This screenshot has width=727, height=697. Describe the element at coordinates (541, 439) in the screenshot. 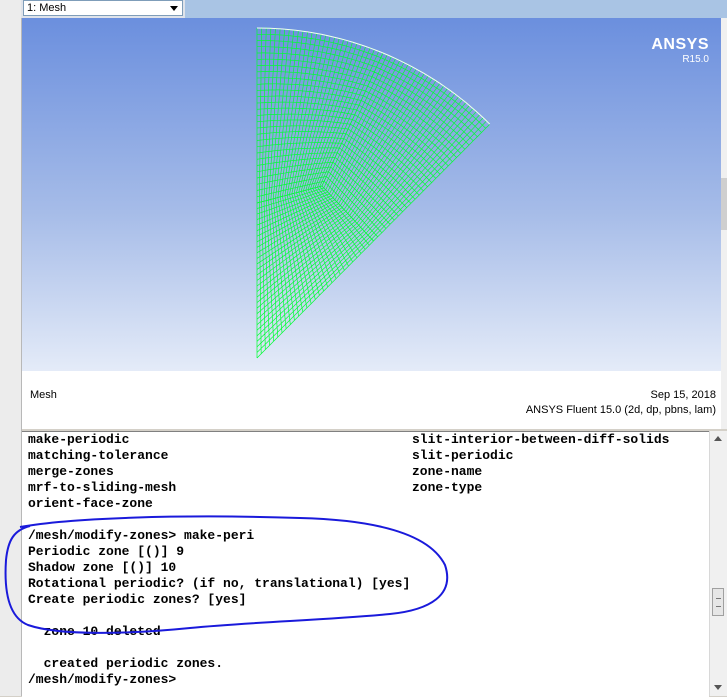

I see `console-line-right: slit-interior-between-diff-solids` at that location.